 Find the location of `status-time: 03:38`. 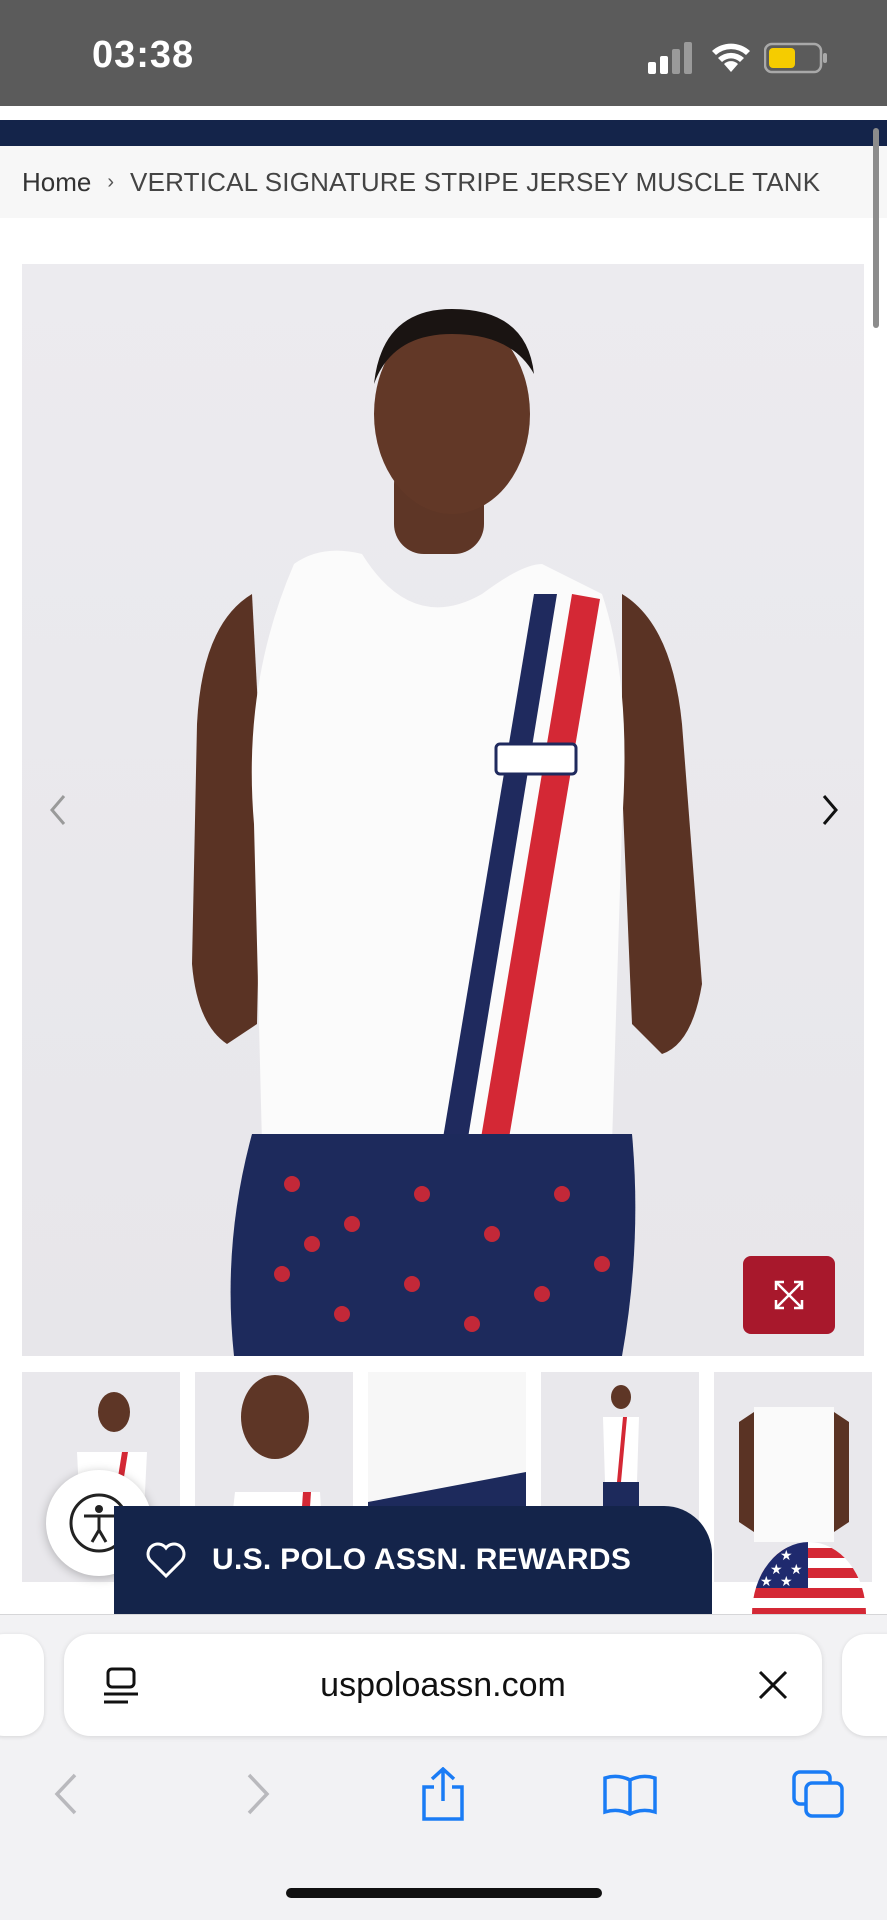

status-time: 03:38 is located at coordinates (143, 55).